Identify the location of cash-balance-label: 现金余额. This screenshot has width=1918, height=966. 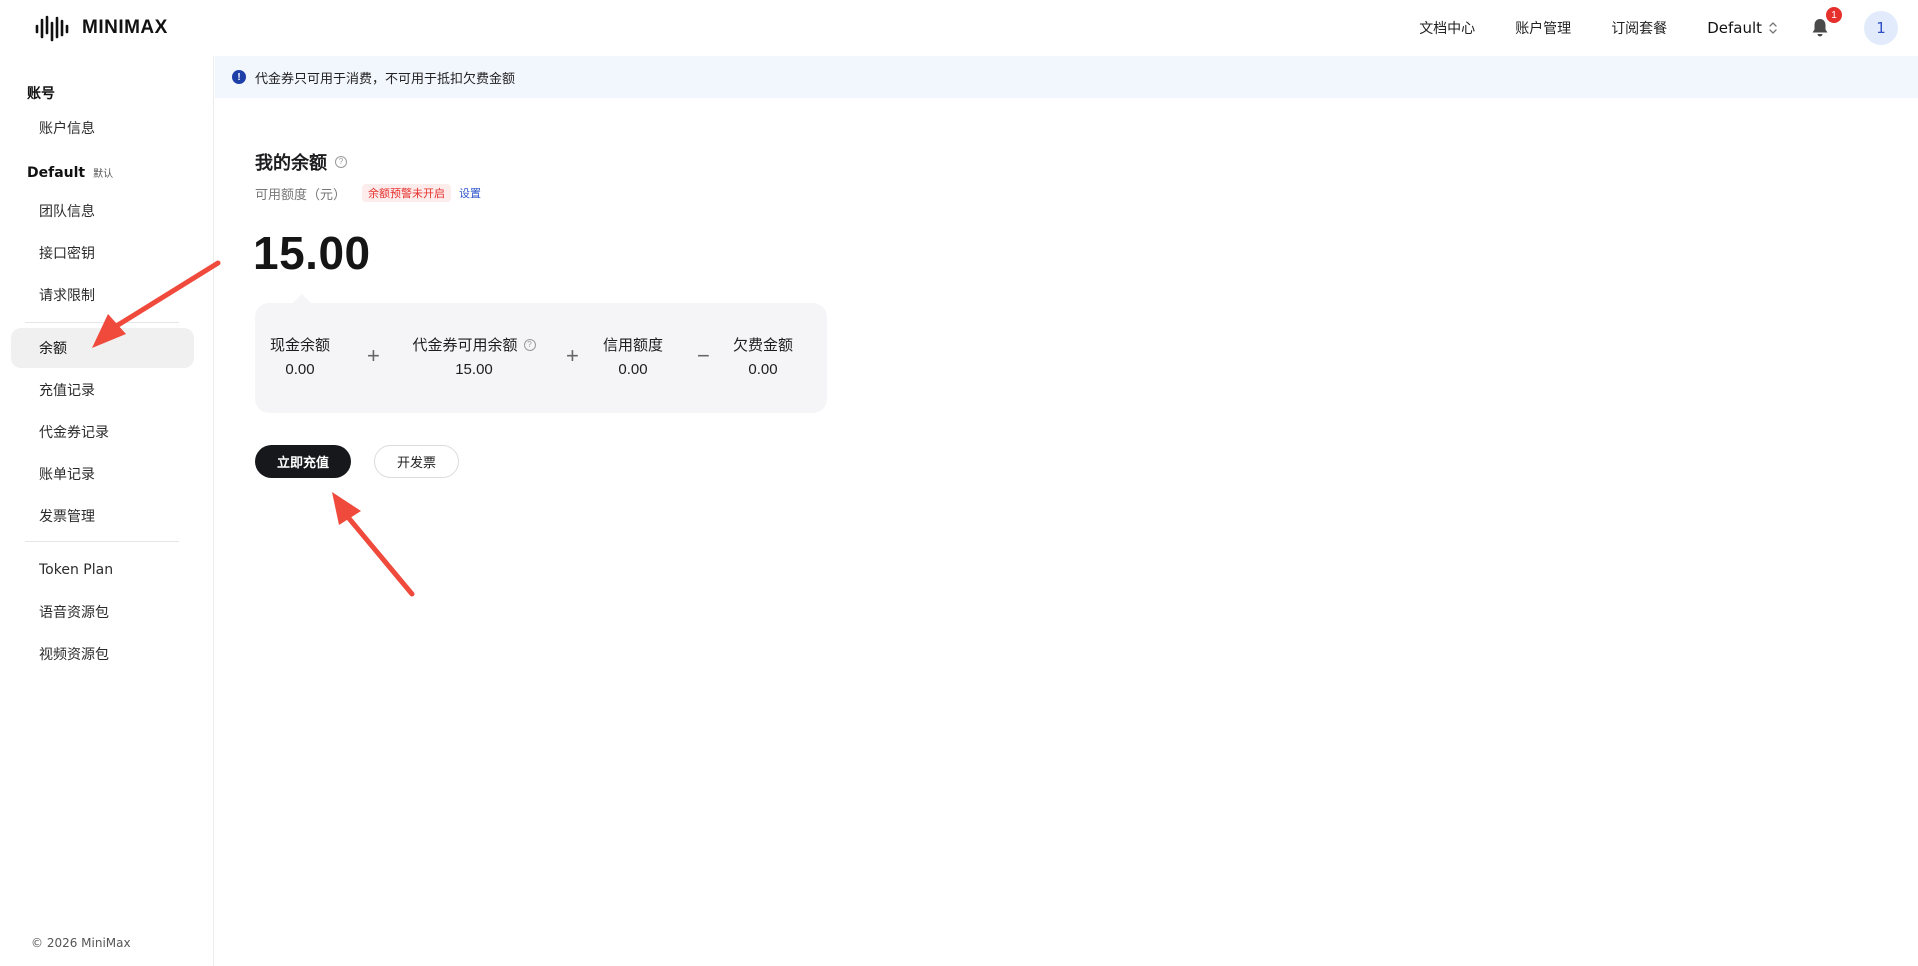
(299, 345).